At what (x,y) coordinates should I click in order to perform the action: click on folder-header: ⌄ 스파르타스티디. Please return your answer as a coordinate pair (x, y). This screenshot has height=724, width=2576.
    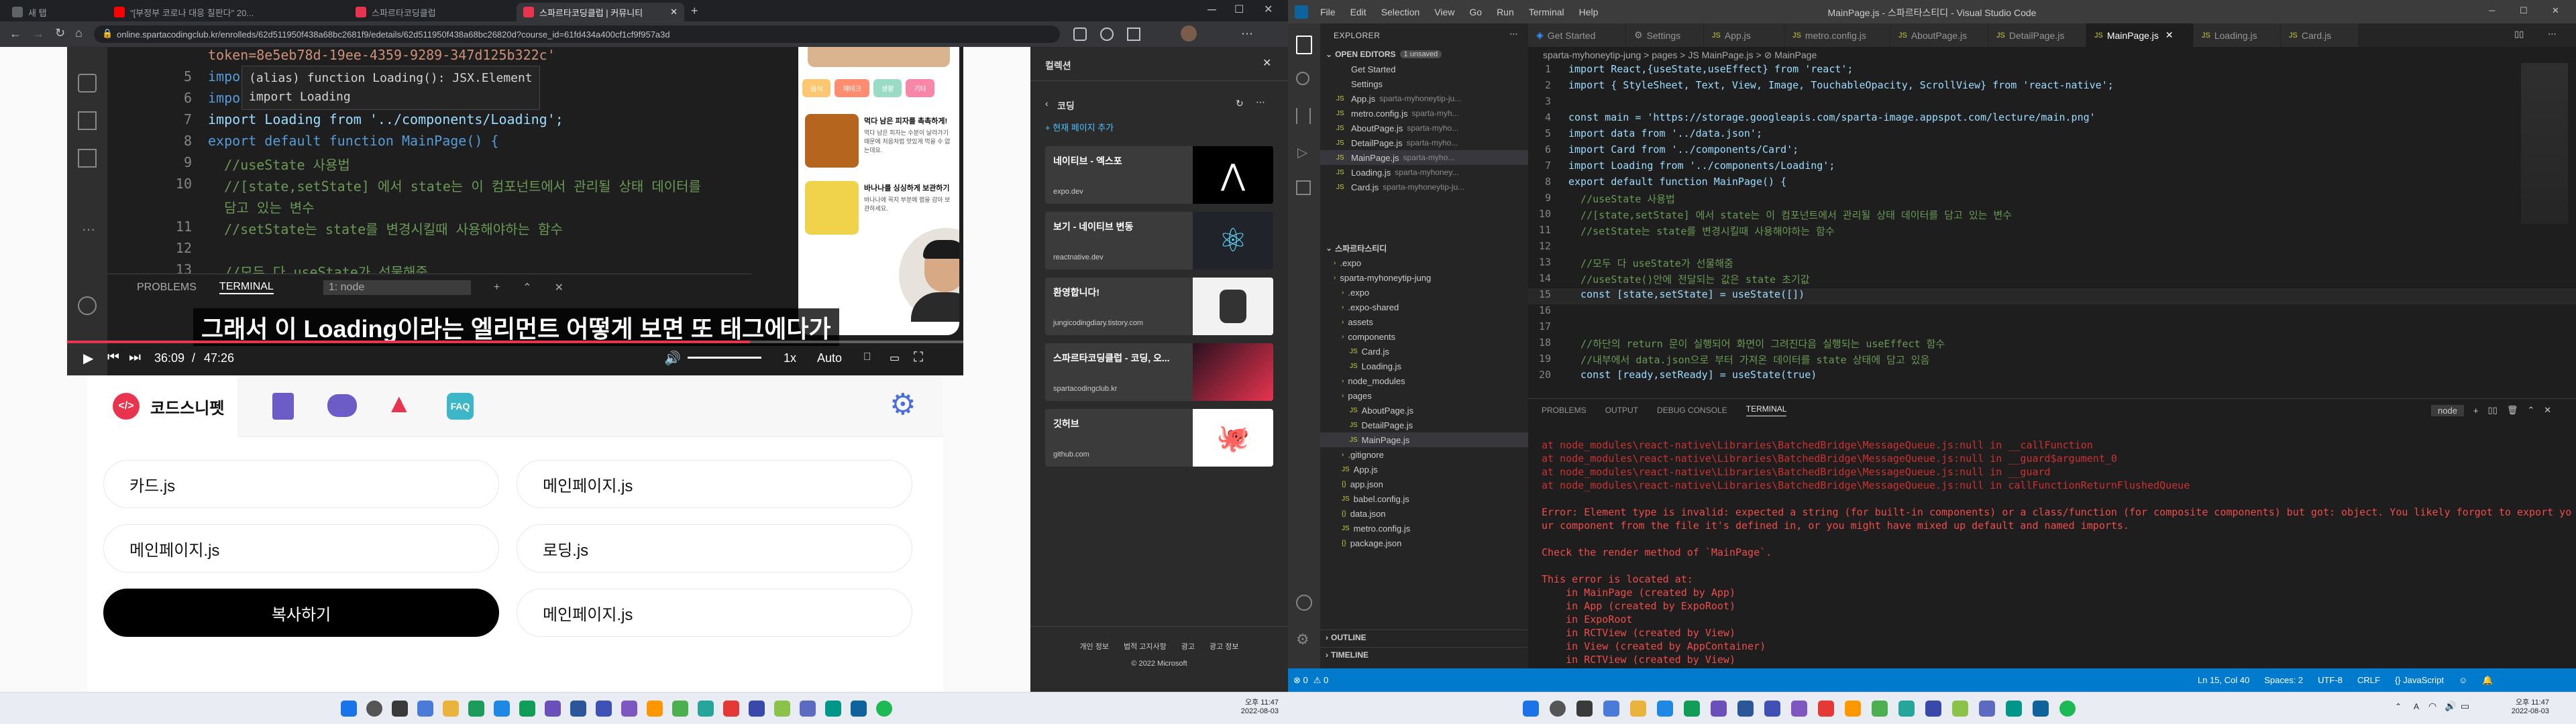
    Looking at the image, I should click on (1424, 248).